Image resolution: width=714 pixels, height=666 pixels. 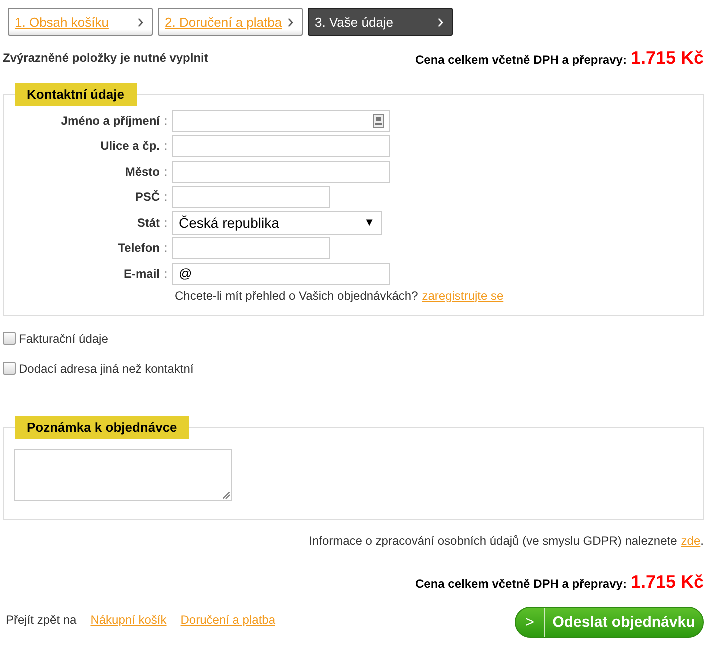 What do you see at coordinates (702, 541) in the screenshot?
I see `period: .` at bounding box center [702, 541].